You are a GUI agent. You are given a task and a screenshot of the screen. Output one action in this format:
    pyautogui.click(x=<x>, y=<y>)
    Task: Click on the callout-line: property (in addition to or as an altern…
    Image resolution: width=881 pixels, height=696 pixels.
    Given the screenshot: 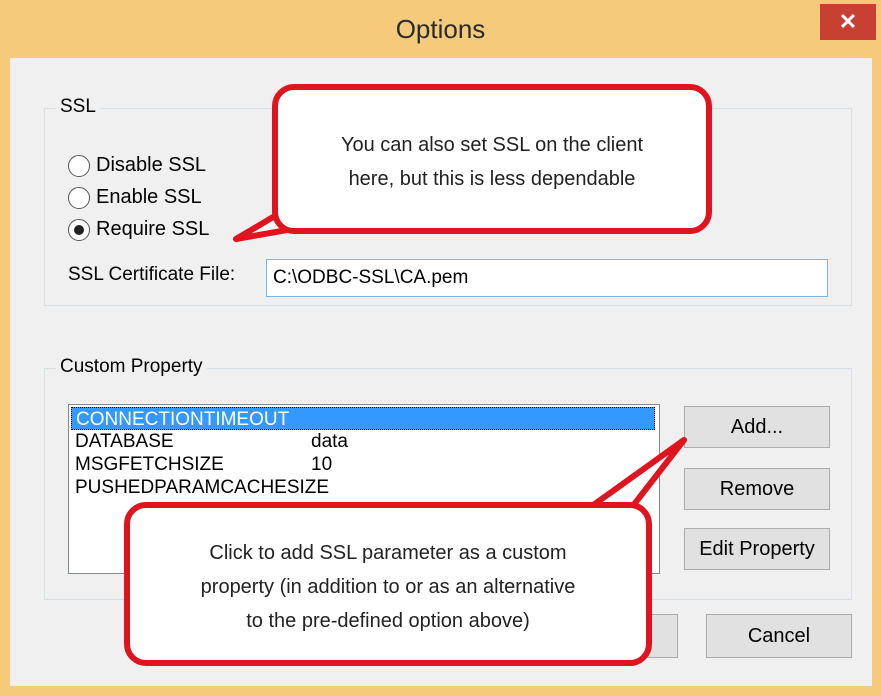 What is the action you would take?
    pyautogui.click(x=388, y=587)
    